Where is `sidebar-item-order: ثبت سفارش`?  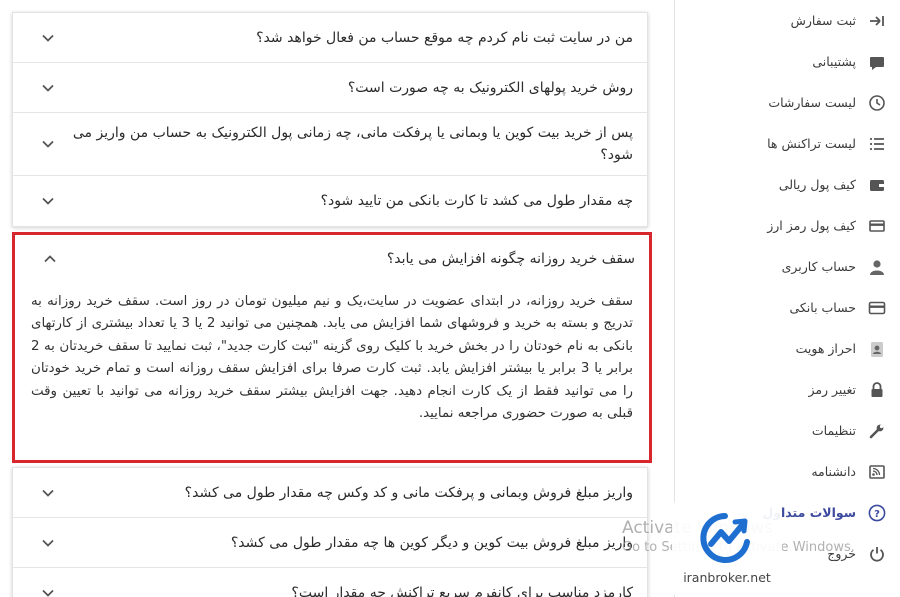 sidebar-item-order: ثبت سفارش is located at coordinates (787, 20).